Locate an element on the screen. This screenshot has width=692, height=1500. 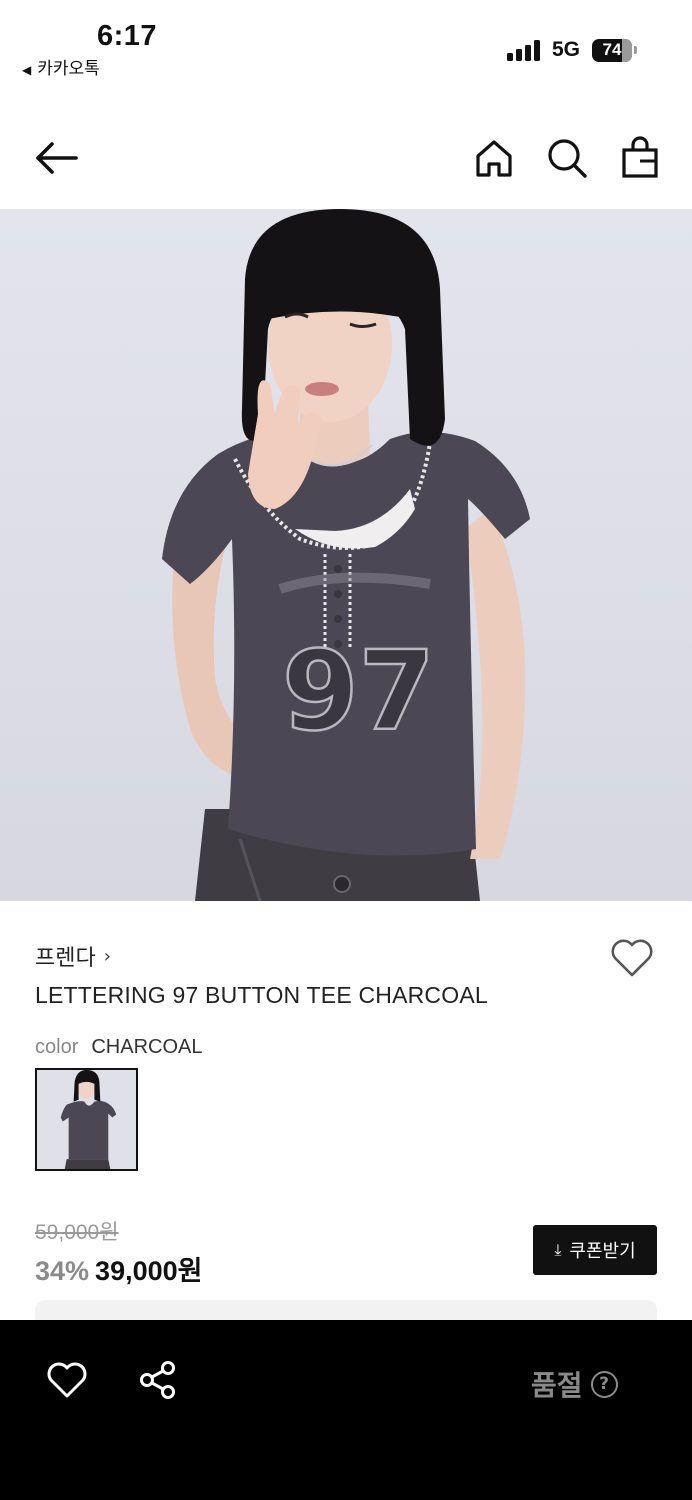
home-icon is located at coordinates (494, 158).